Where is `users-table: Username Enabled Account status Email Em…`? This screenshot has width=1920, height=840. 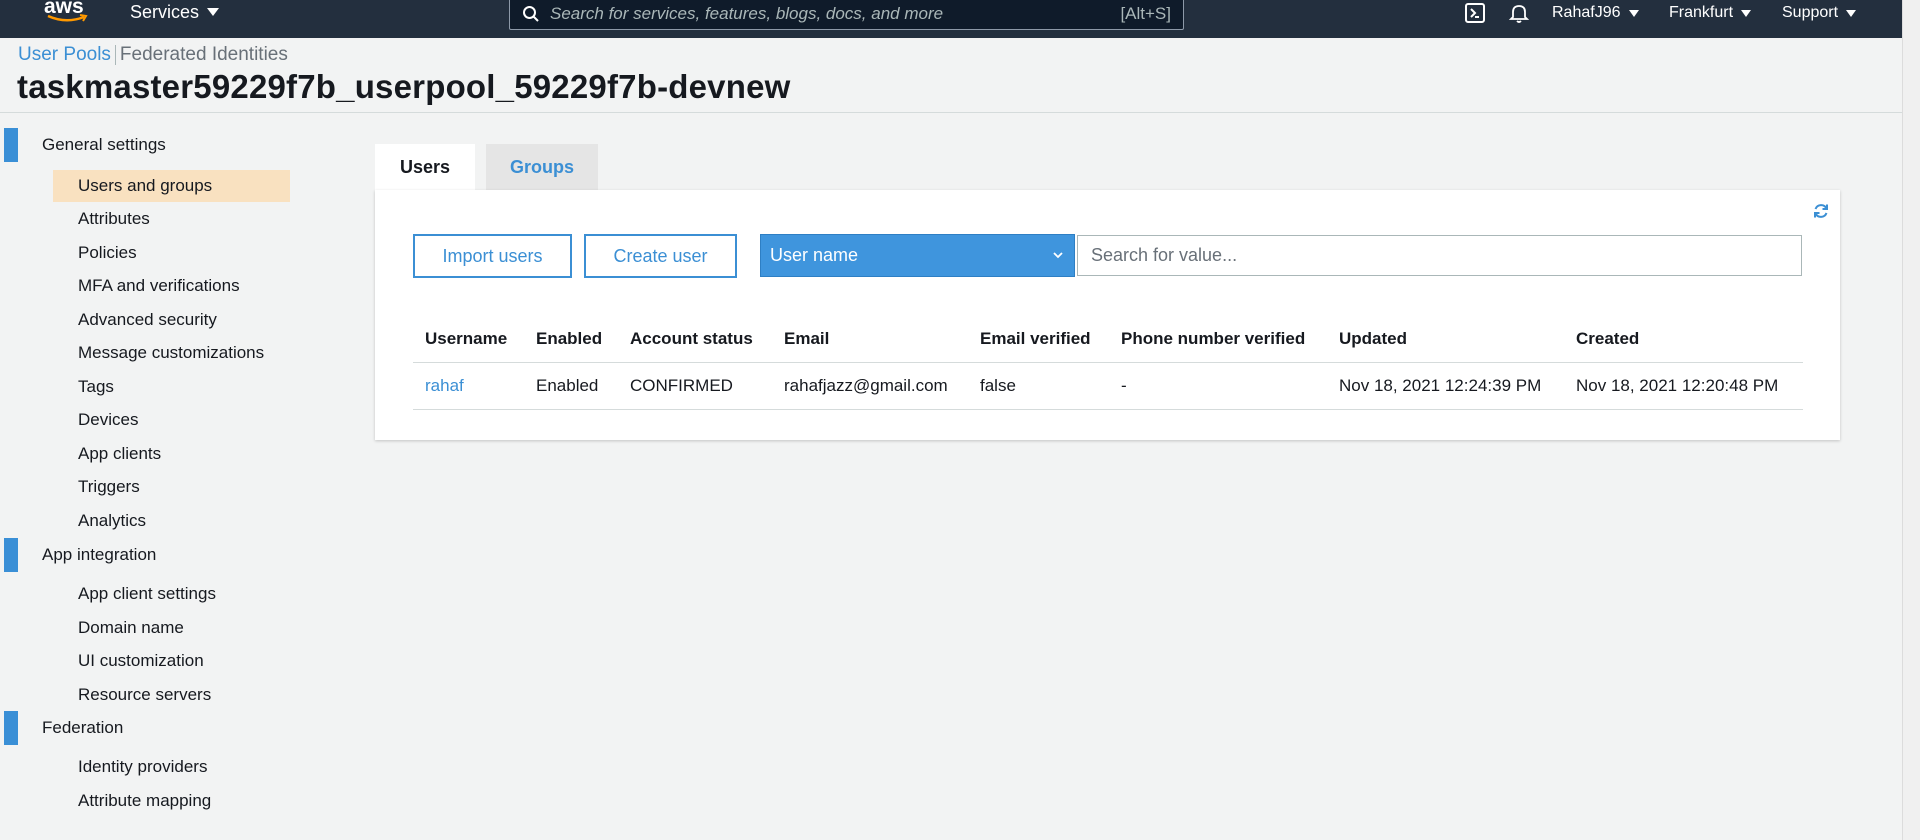
users-table: Username Enabled Account status Email Em… is located at coordinates (1108, 363).